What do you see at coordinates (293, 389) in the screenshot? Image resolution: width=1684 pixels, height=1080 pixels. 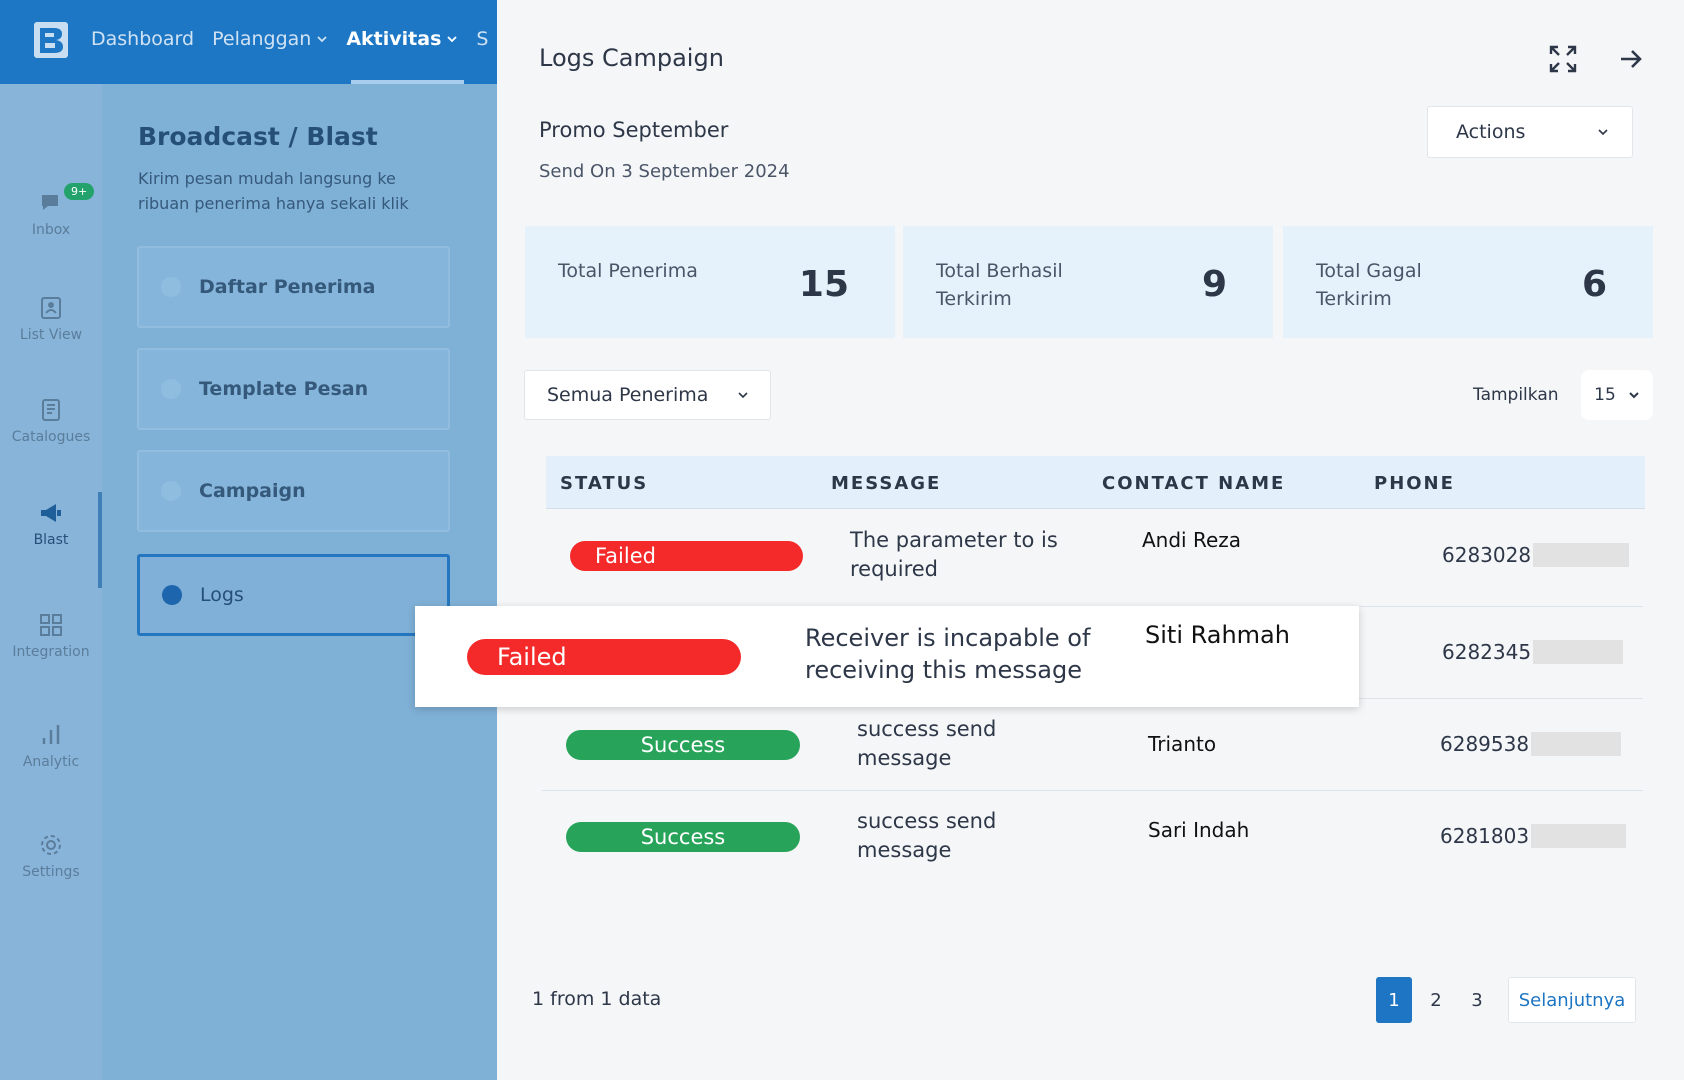 I see `menu-template-pesan: Template Pesan` at bounding box center [293, 389].